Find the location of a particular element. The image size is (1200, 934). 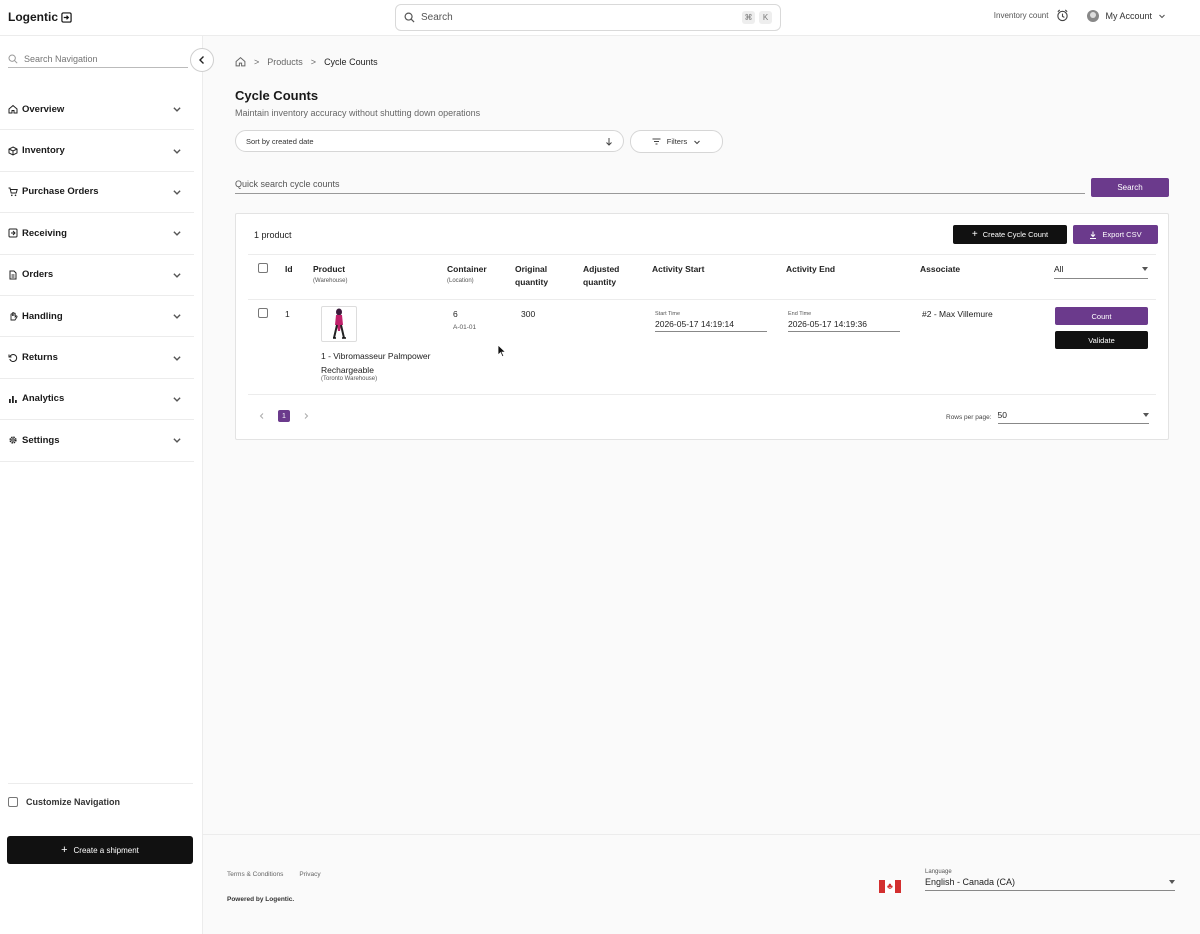

logo: Logentic is located at coordinates (40, 17).